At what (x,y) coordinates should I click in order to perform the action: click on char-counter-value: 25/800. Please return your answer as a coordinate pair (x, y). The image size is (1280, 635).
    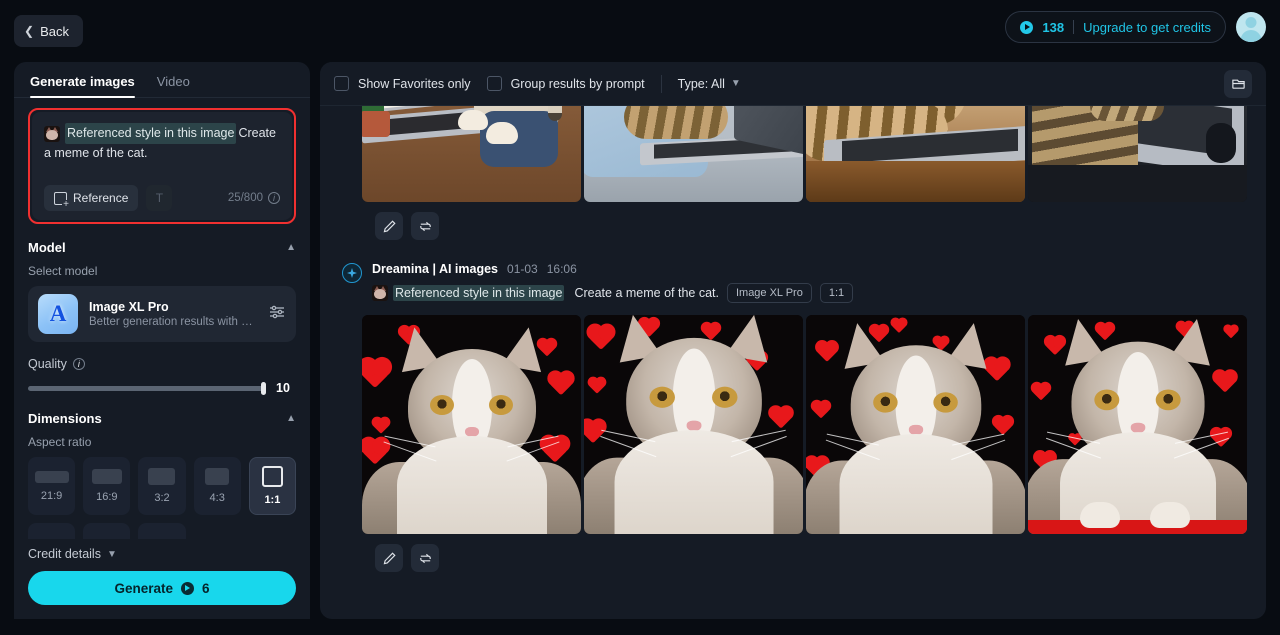
    Looking at the image, I should click on (245, 198).